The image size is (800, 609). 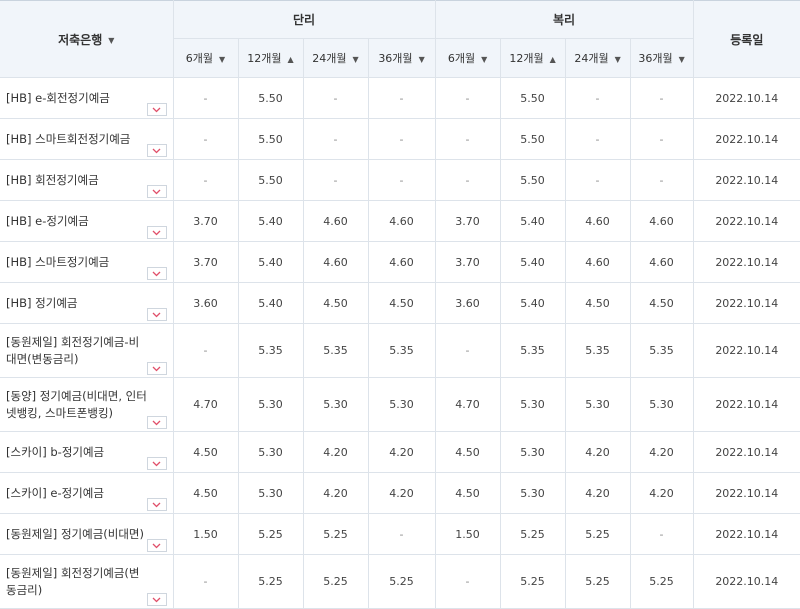 I want to click on registered-date-cell: 2022.10.14, so click(x=746, y=350).